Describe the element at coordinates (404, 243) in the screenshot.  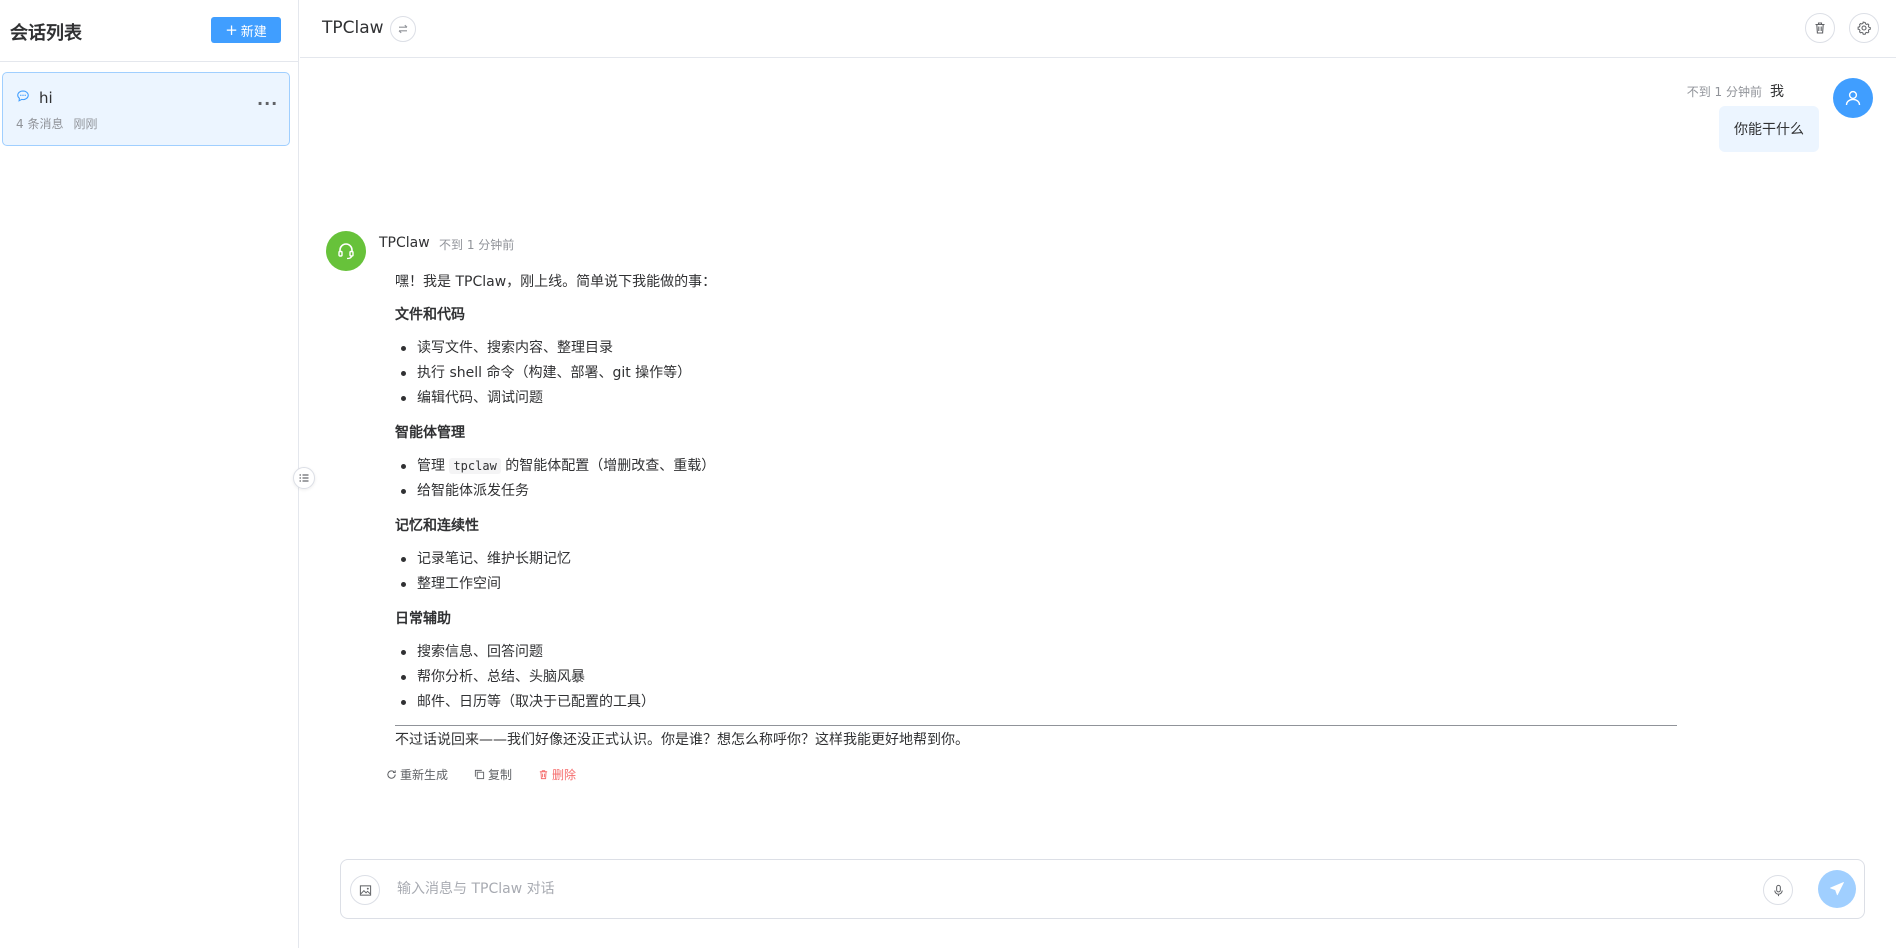
I see `bot-name: TPClaw` at that location.